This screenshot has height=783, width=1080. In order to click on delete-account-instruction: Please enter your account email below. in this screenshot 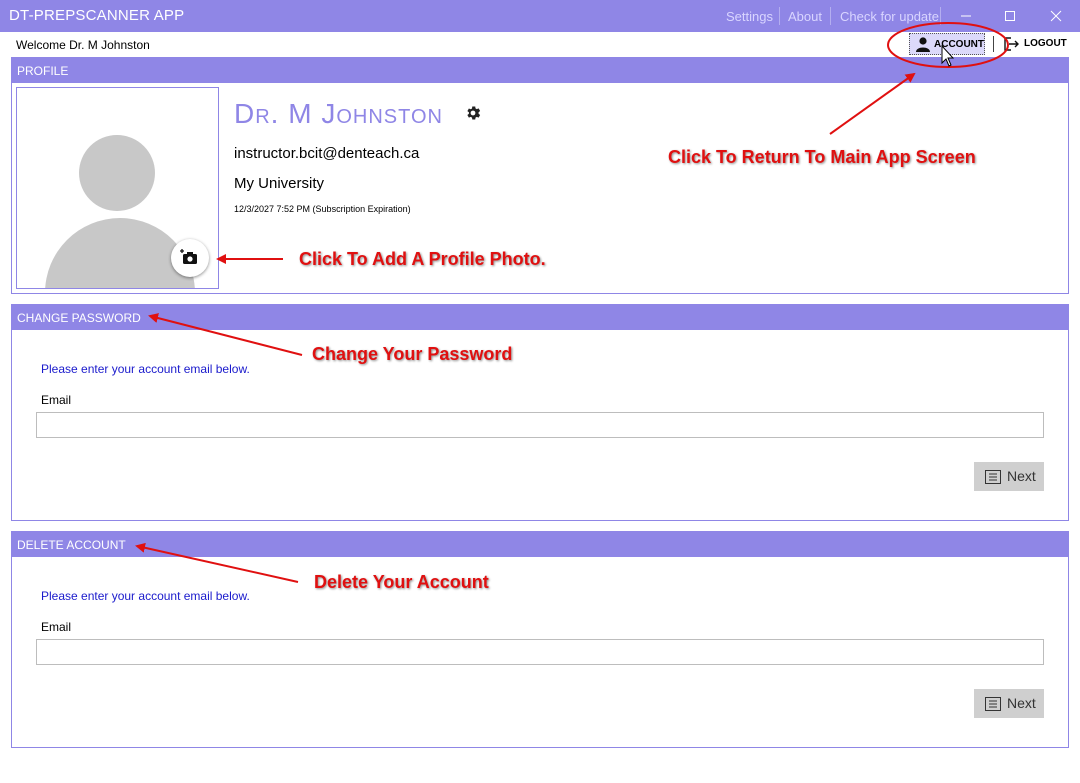, I will do `click(145, 596)`.